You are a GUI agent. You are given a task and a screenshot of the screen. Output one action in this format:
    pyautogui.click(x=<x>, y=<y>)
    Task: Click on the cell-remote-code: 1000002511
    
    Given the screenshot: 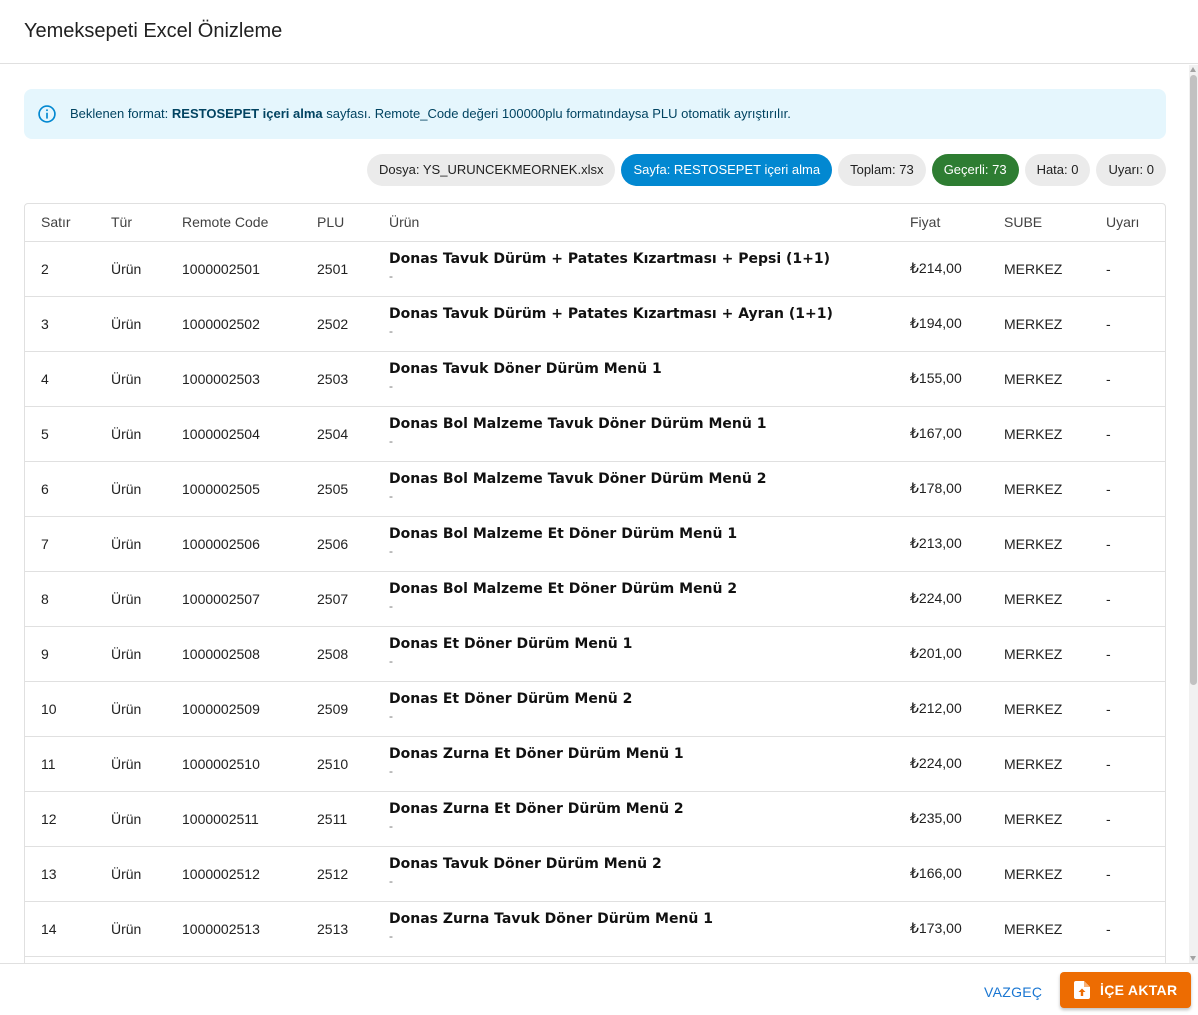 What is the action you would take?
    pyautogui.click(x=233, y=819)
    